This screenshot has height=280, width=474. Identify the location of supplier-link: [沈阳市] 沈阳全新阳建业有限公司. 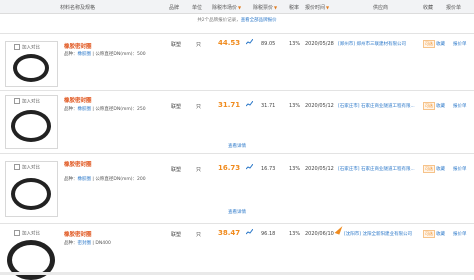
(378, 234).